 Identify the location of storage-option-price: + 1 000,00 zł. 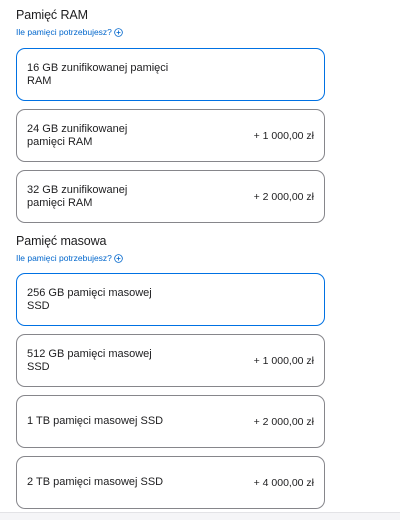
(283, 360).